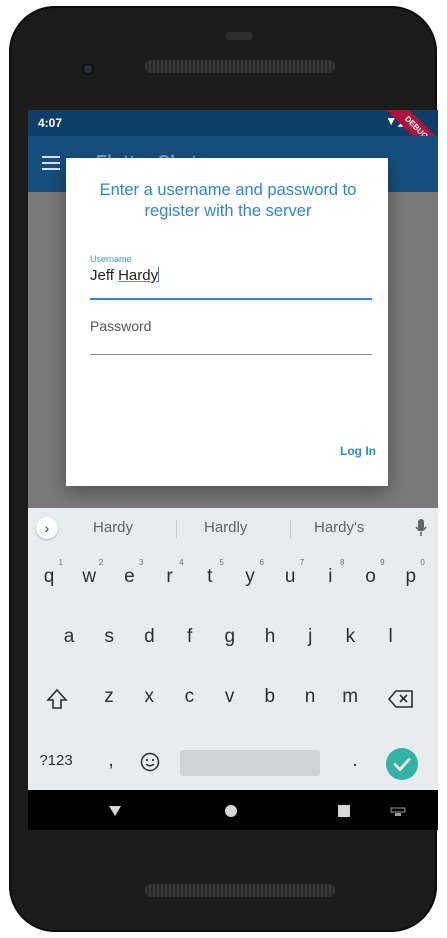  I want to click on key-j: j, so click(310, 637).